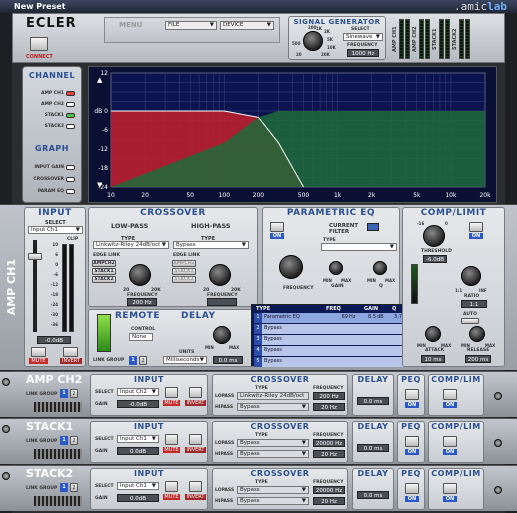 The width and height of the screenshot is (517, 513). Describe the element at coordinates (331, 340) in the screenshot. I see `peq-table-row: 3 Bypass` at that location.